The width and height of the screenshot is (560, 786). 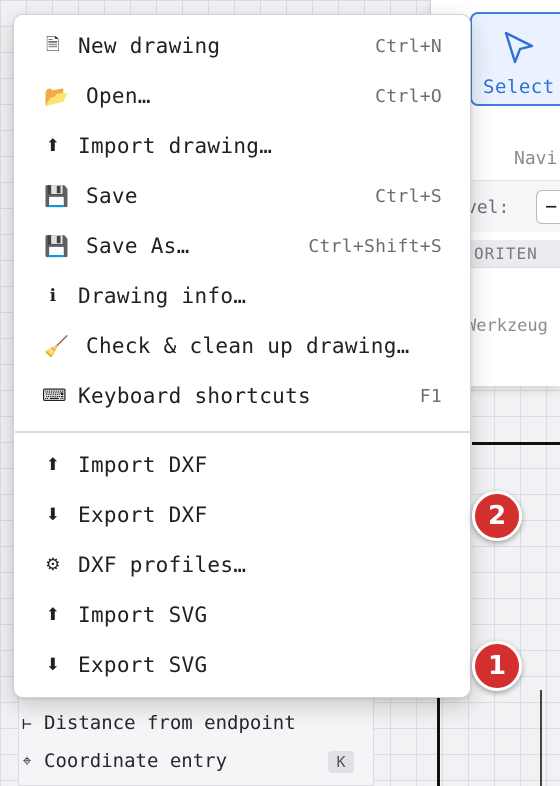 What do you see at coordinates (535, 158) in the screenshot?
I see `tab-navigation: Navi` at bounding box center [535, 158].